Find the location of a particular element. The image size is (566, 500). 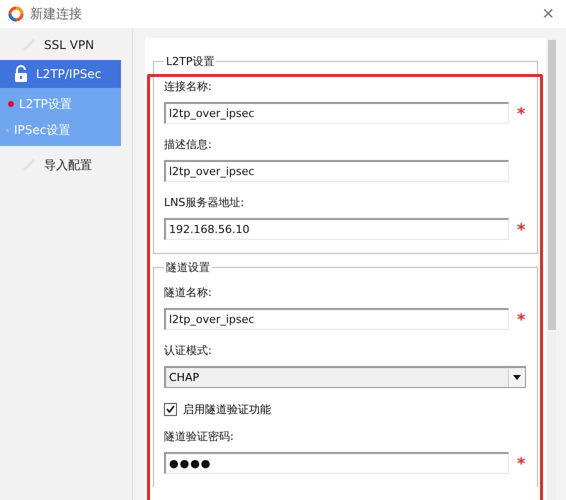

dropdown: CHAP is located at coordinates (345, 377).